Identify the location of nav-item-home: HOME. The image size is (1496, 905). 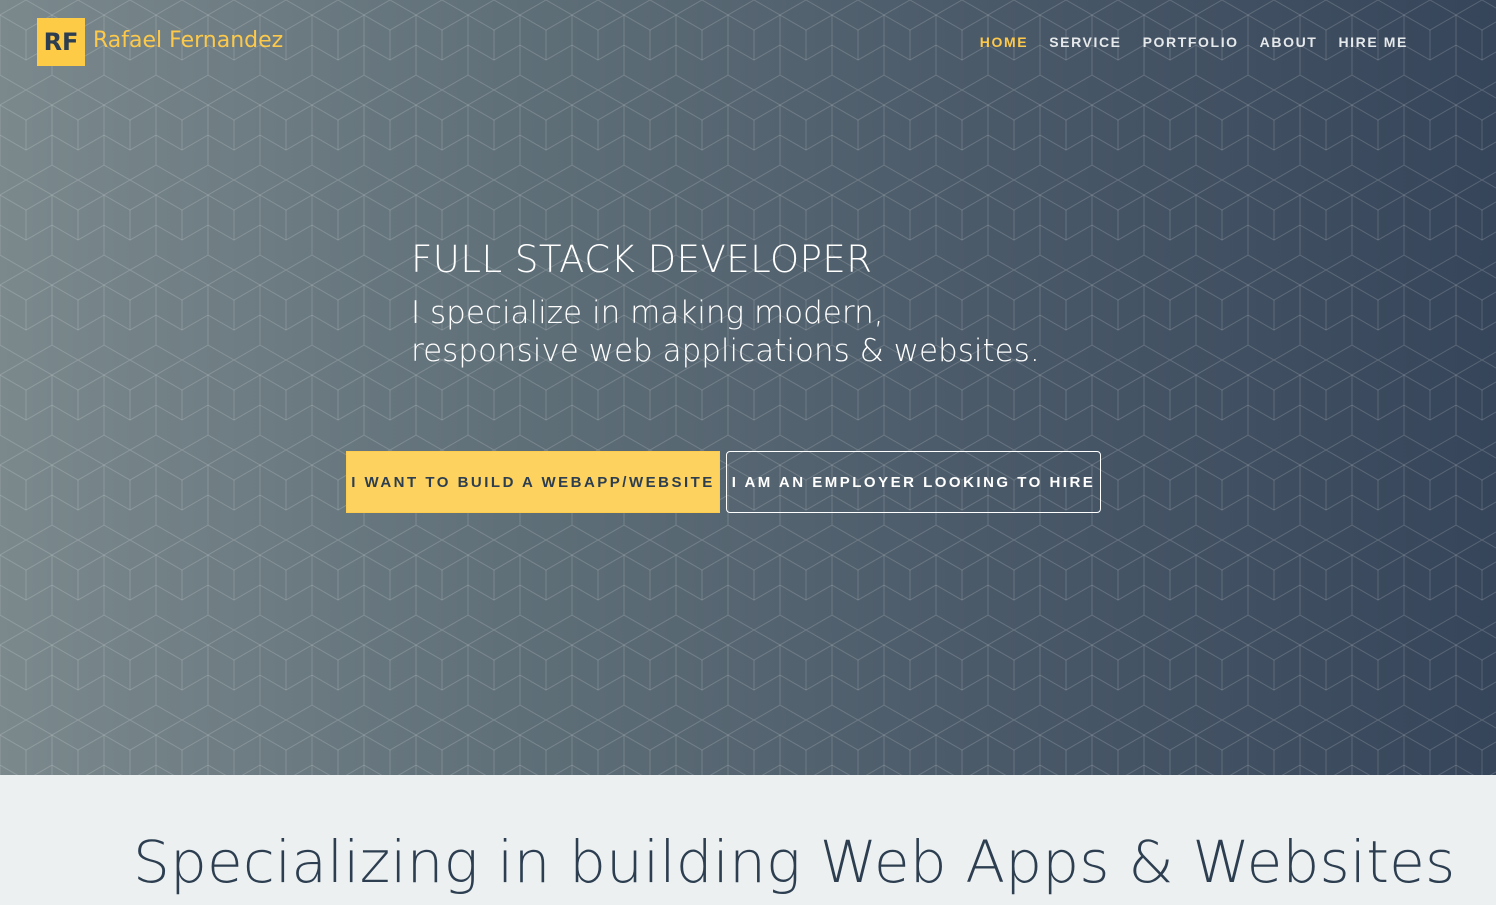
(1004, 42).